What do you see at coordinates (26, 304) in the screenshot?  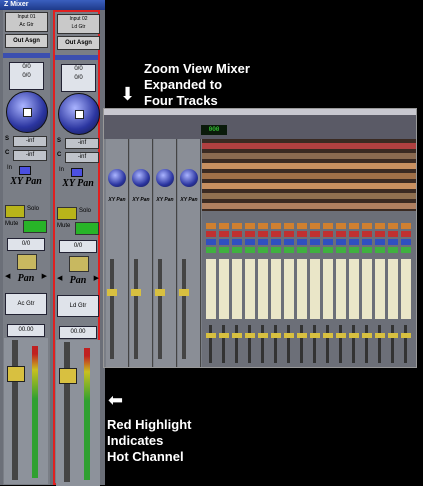 I see `track-name: Ac Gtr` at bounding box center [26, 304].